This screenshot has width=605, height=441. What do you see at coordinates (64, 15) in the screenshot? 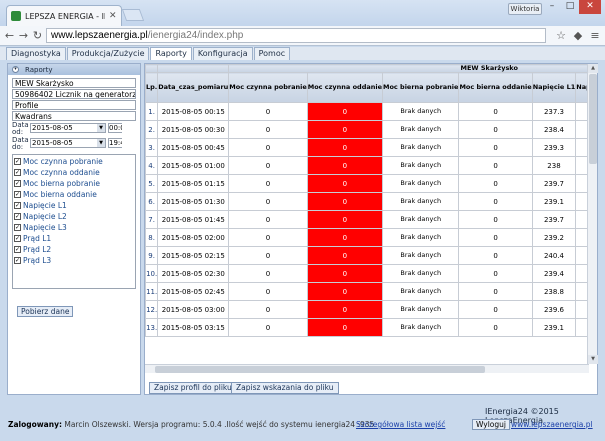
I see `browser-tab: LEPSZA ENERGIA - IENER ✕` at bounding box center [64, 15].